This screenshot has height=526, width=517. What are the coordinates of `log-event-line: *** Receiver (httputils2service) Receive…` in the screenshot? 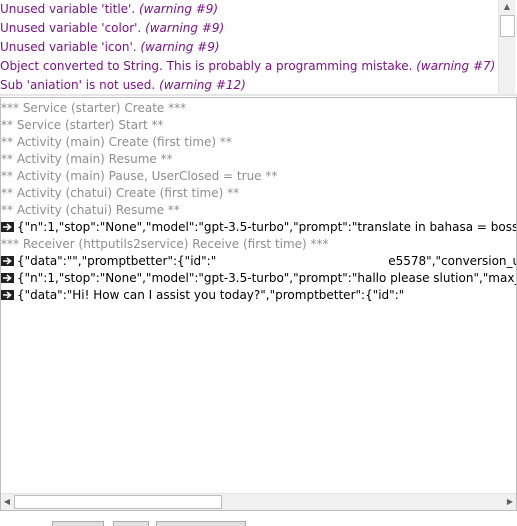 It's located at (165, 244).